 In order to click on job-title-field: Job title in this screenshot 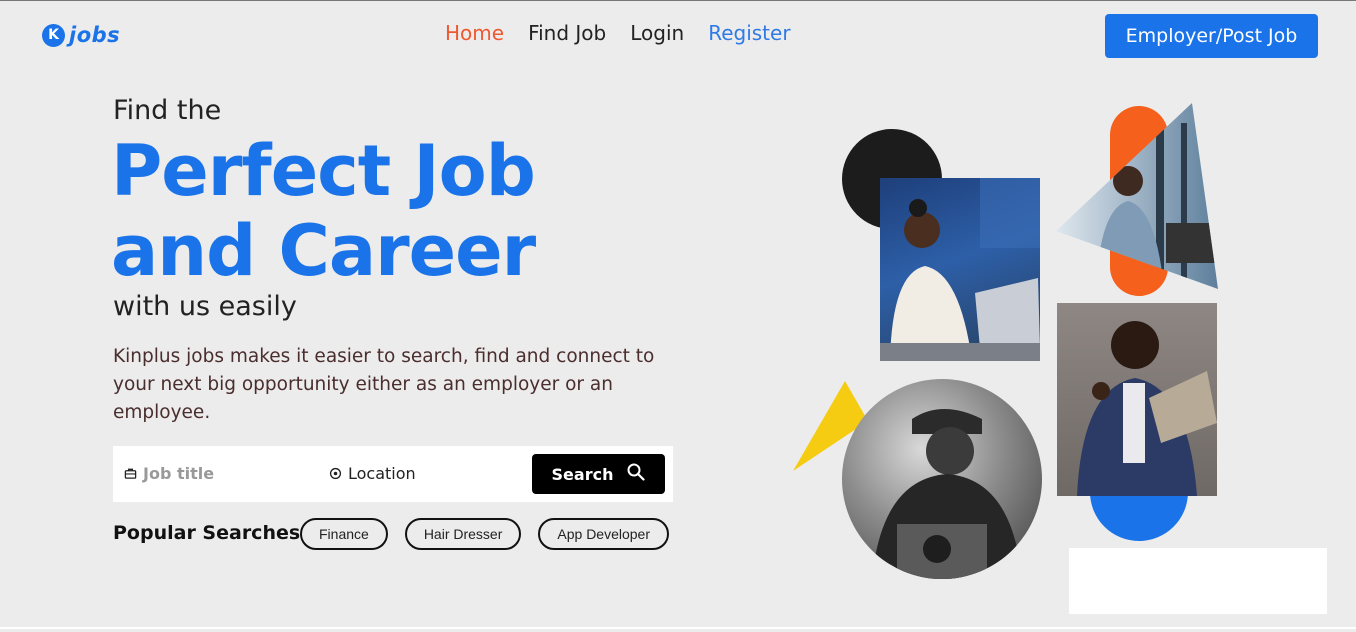, I will do `click(169, 473)`.